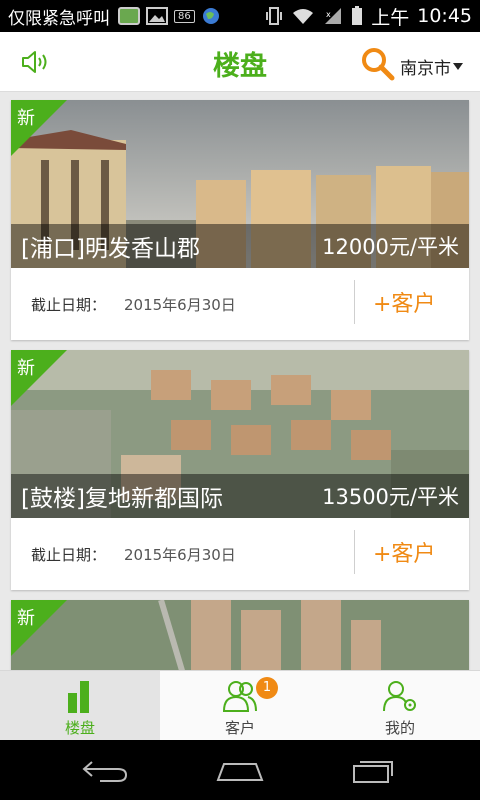 The image size is (480, 800). What do you see at coordinates (240, 246) in the screenshot?
I see `listing-caption: [浦口]明发香山郡 12000元/平米` at bounding box center [240, 246].